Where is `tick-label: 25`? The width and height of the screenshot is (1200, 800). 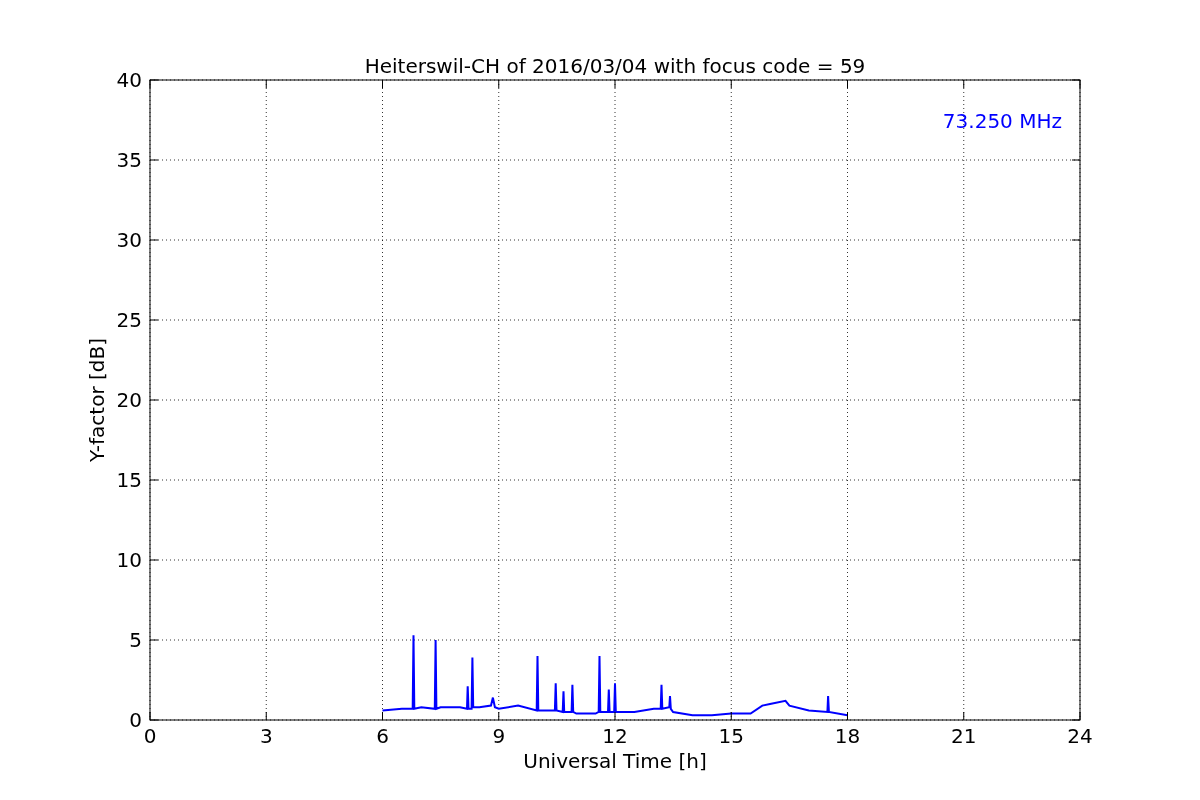
tick-label: 25 is located at coordinates (129, 320).